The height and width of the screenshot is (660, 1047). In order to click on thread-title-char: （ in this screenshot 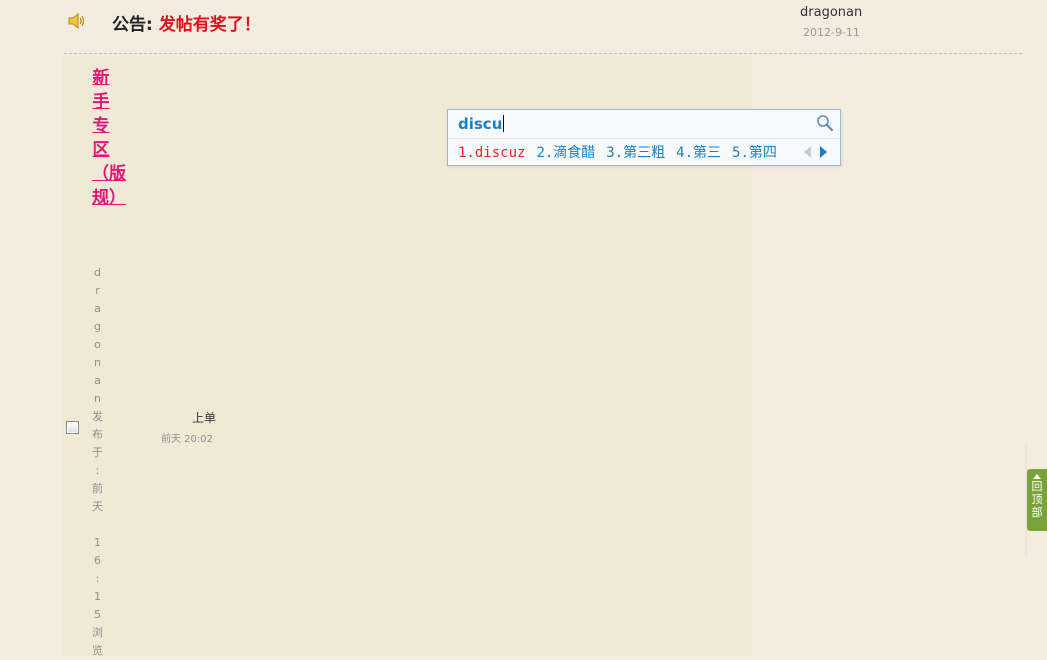, I will do `click(100, 174)`.